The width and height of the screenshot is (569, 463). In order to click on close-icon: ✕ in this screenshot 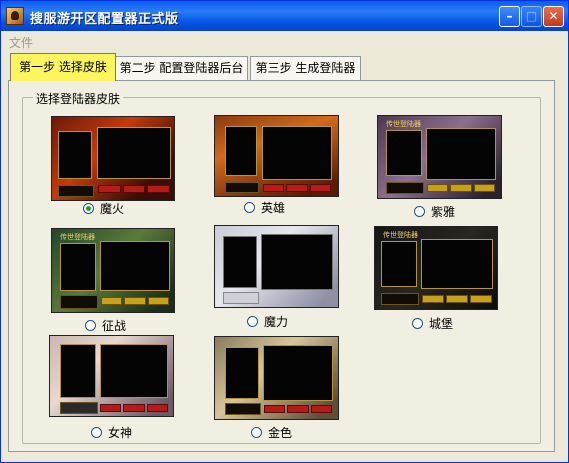, I will do `click(553, 16)`.